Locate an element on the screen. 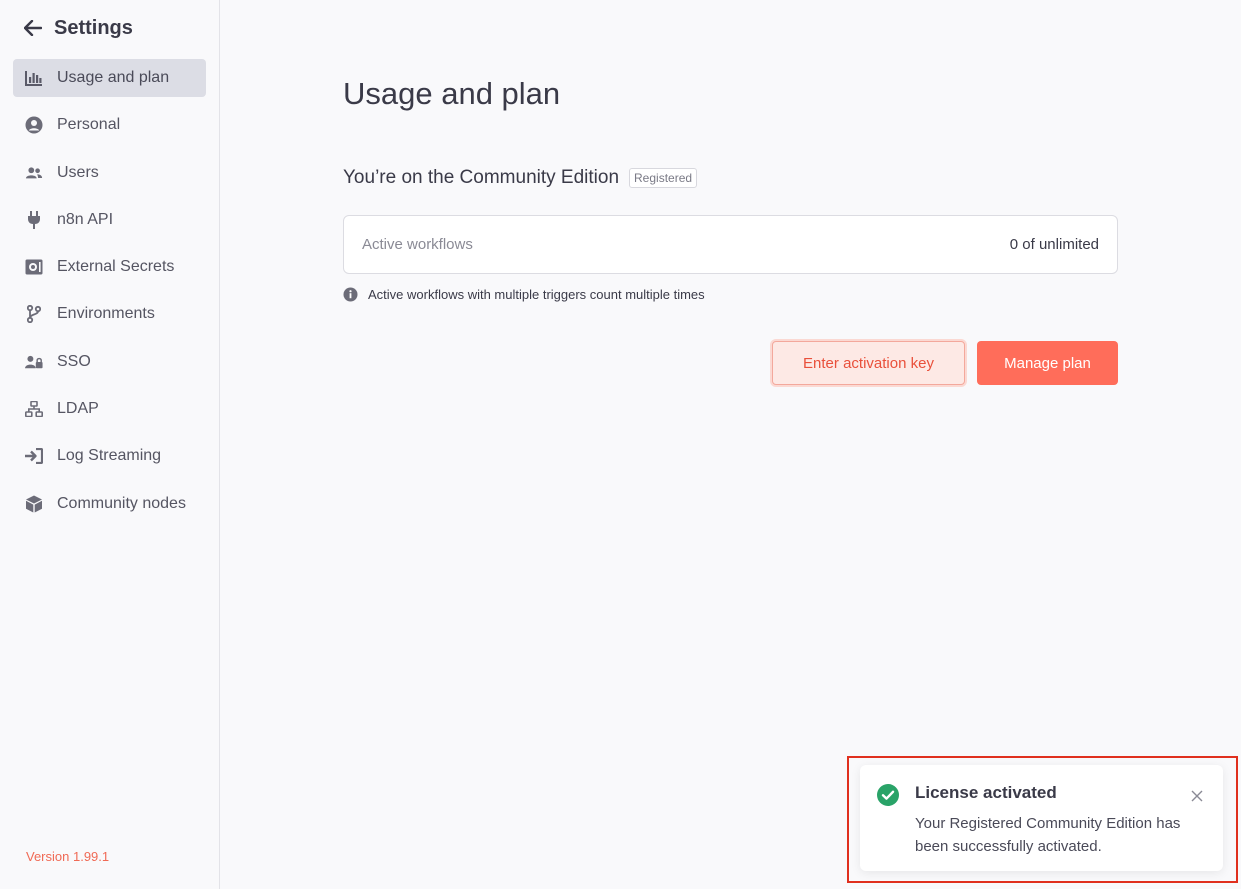 This screenshot has width=1241, height=889. page-title: Usage and plan is located at coordinates (452, 93).